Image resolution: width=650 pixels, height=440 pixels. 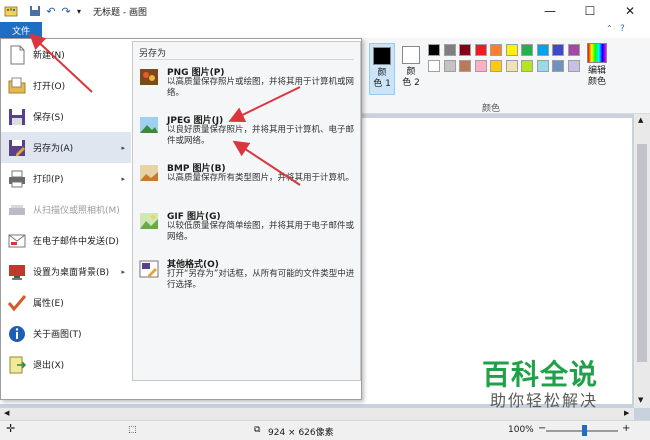 I want to click on watermark-subtitle: 助你轻松解决, so click(x=544, y=400).